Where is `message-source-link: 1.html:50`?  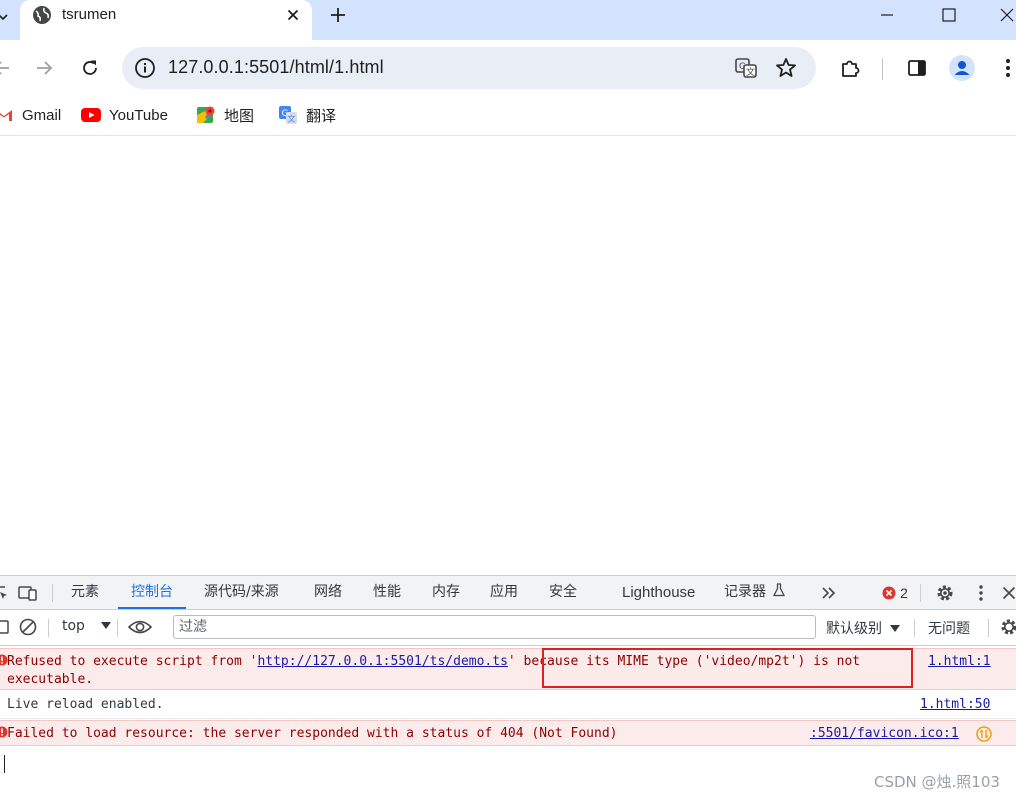 message-source-link: 1.html:50 is located at coordinates (955, 704).